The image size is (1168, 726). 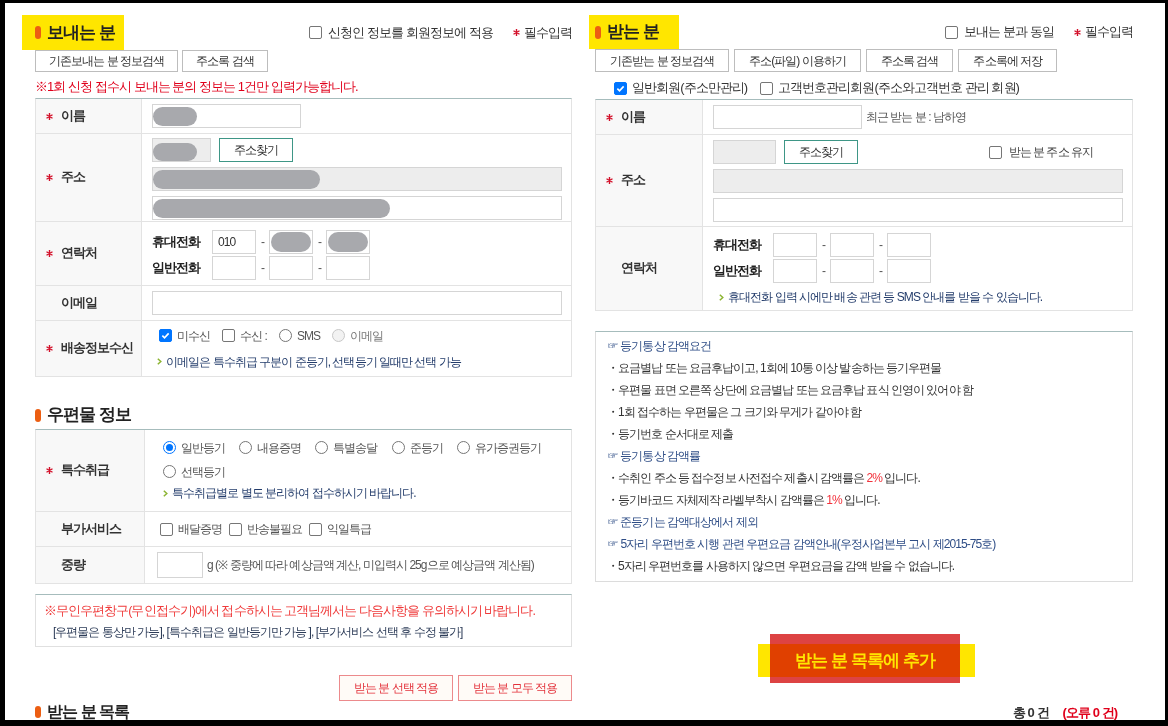 I want to click on checkbox-label: 신청인 정보를 회원정보에 적용, so click(x=410, y=32).